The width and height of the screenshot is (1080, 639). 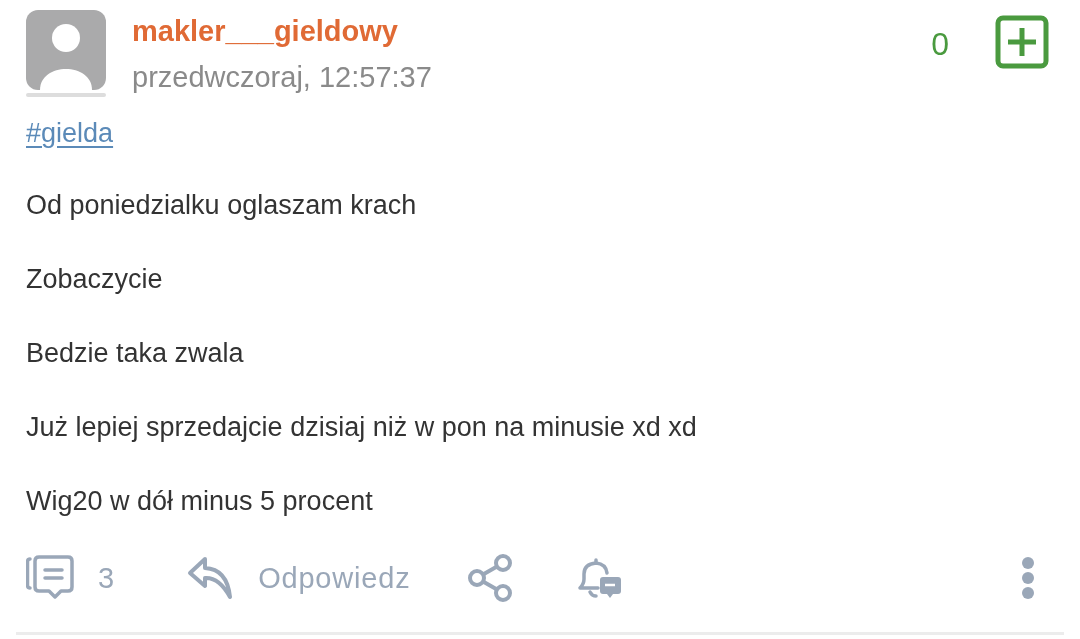 I want to click on share-button, so click(x=491, y=578).